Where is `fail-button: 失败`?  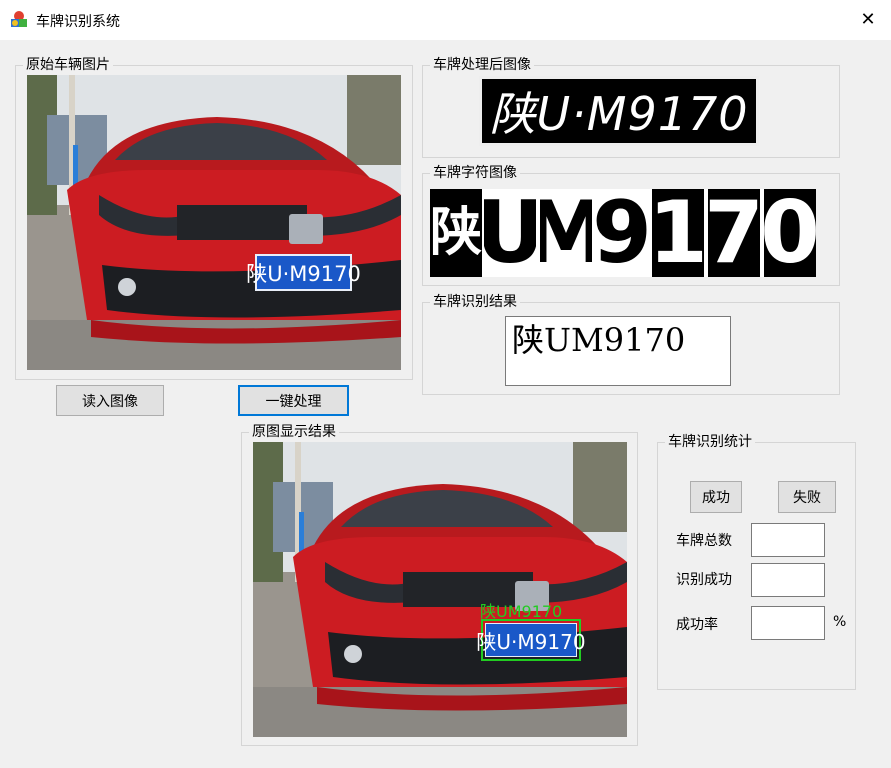
fail-button: 失败 is located at coordinates (807, 497).